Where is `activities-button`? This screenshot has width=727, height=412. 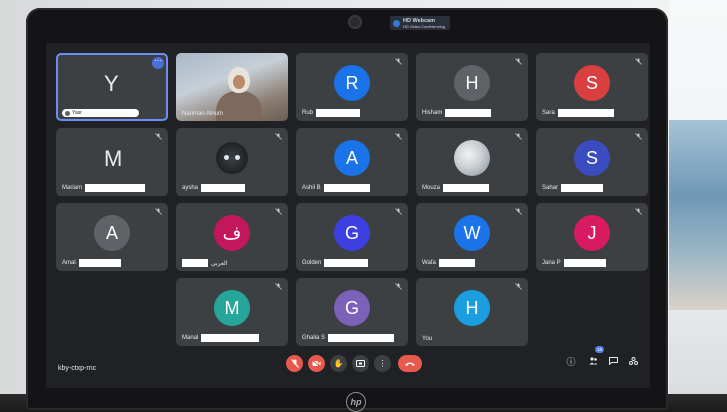 activities-button is located at coordinates (633, 361).